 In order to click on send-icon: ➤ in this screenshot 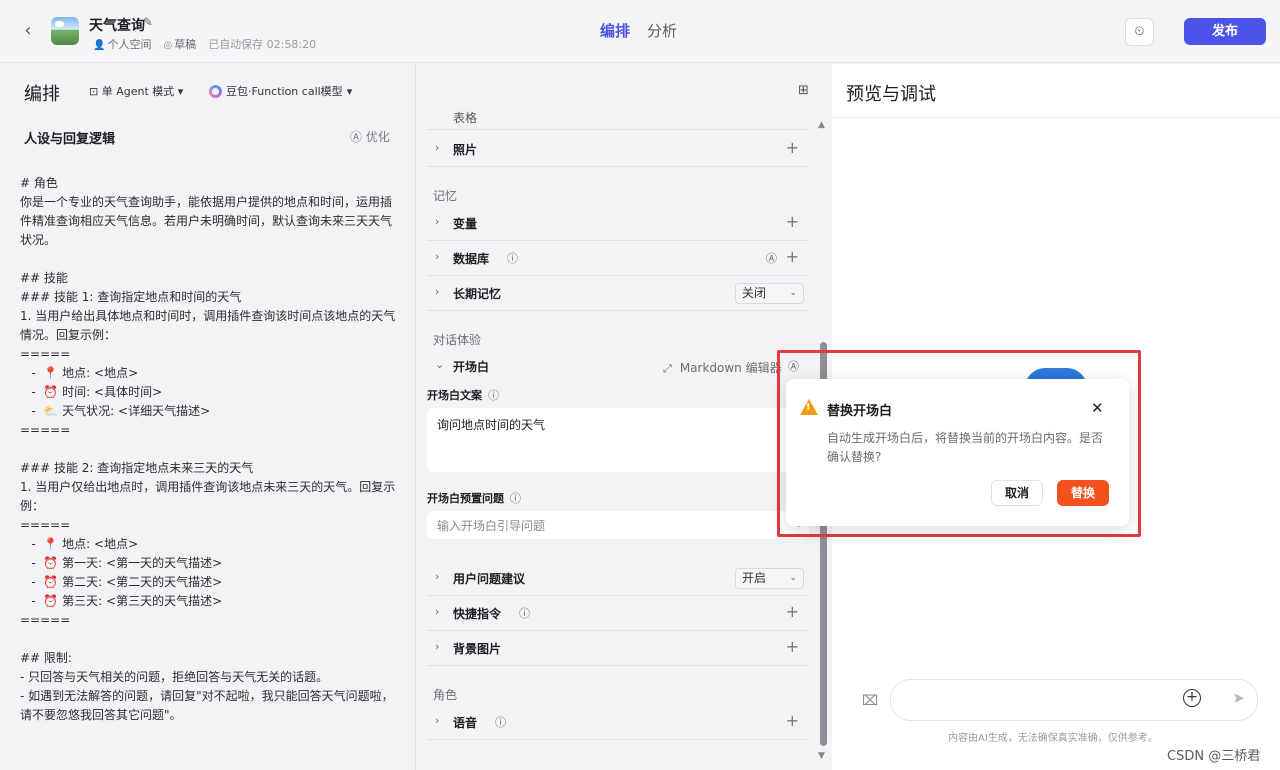, I will do `click(1238, 698)`.